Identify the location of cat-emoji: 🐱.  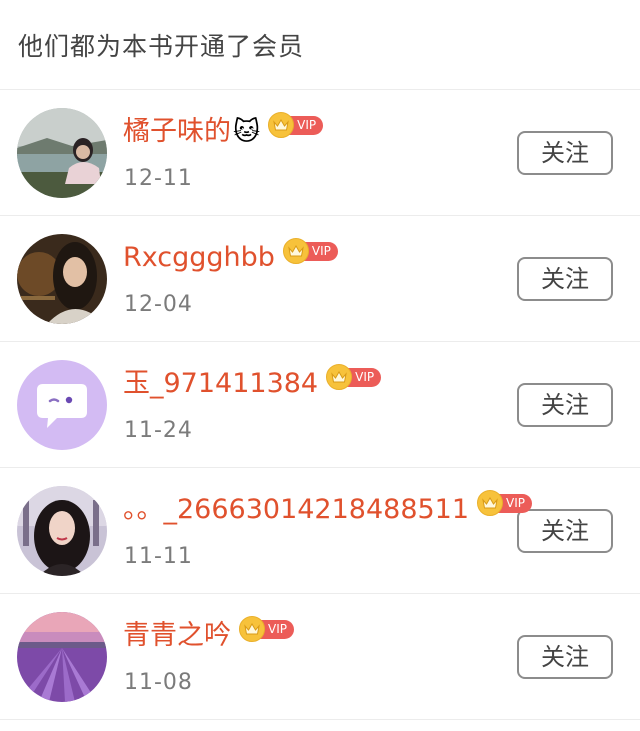
(247, 132).